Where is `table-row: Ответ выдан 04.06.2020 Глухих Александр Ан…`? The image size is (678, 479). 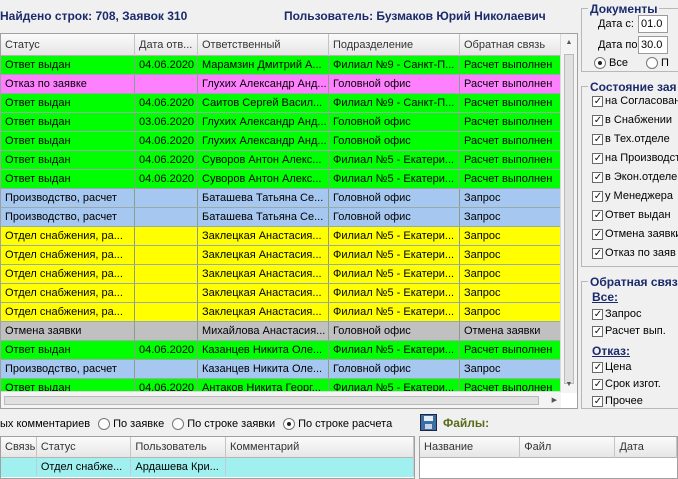
table-row: Ответ выдан 04.06.2020 Глухих Александр Ан… is located at coordinates (281, 141).